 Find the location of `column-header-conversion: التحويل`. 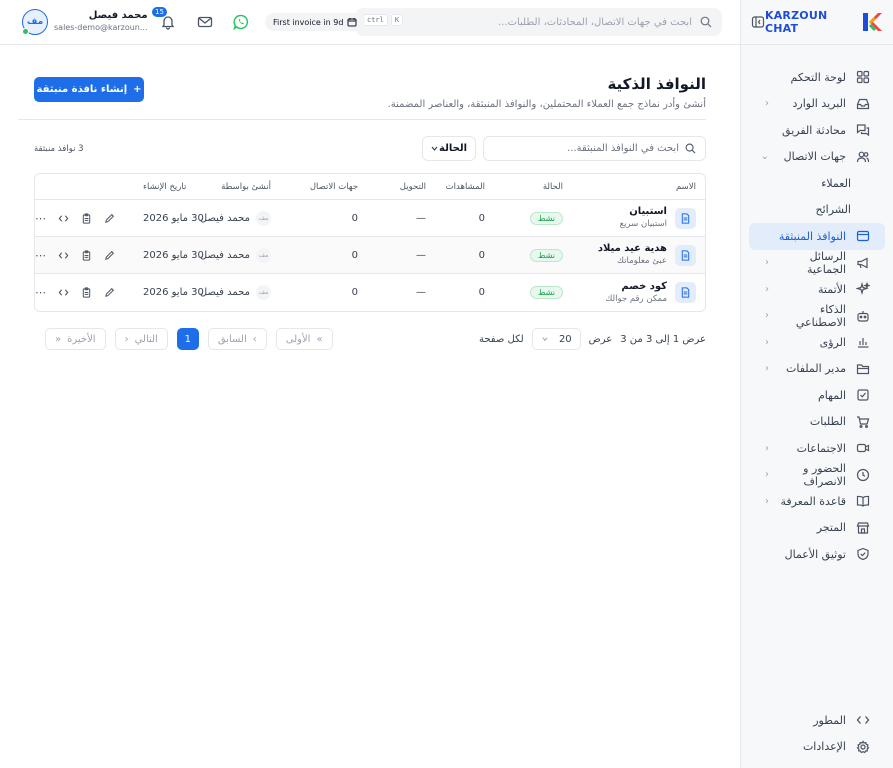

column-header-conversion: التحويل is located at coordinates (413, 187).